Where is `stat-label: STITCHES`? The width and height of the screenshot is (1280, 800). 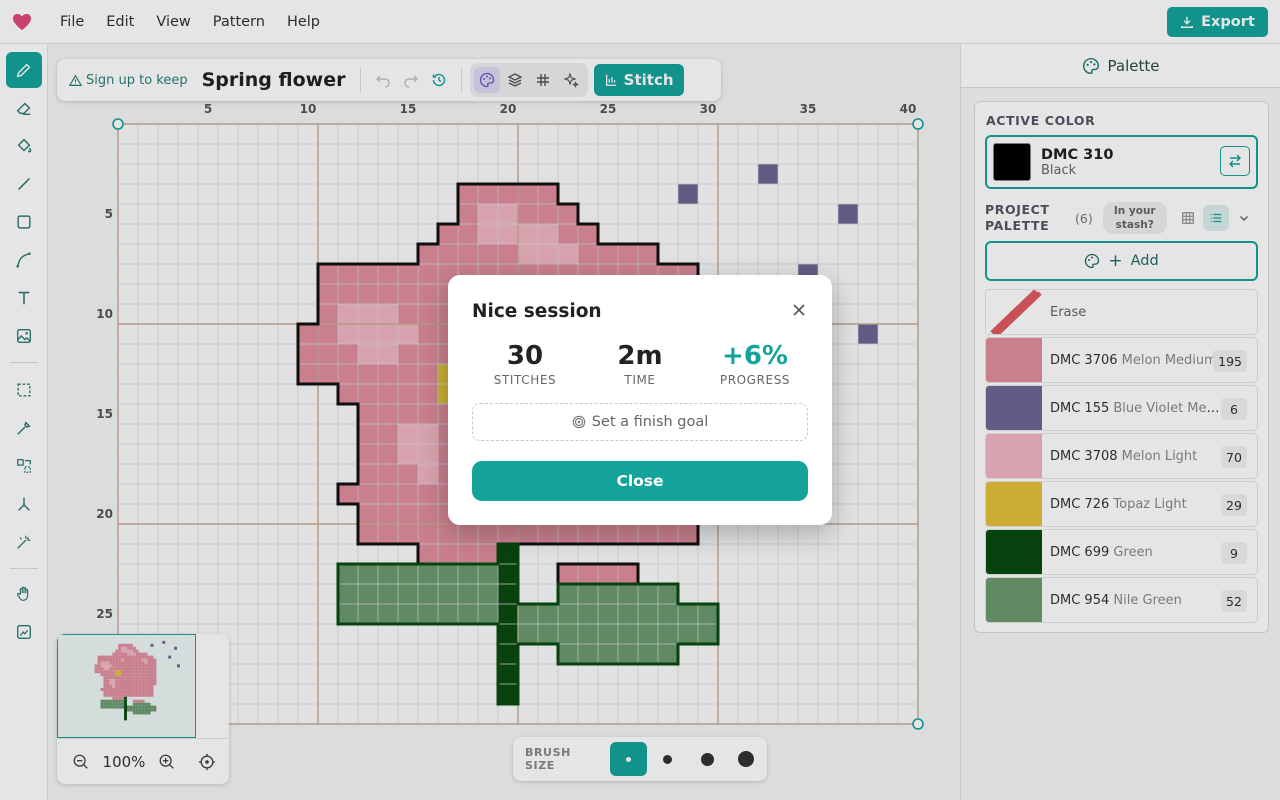 stat-label: STITCHES is located at coordinates (525, 380).